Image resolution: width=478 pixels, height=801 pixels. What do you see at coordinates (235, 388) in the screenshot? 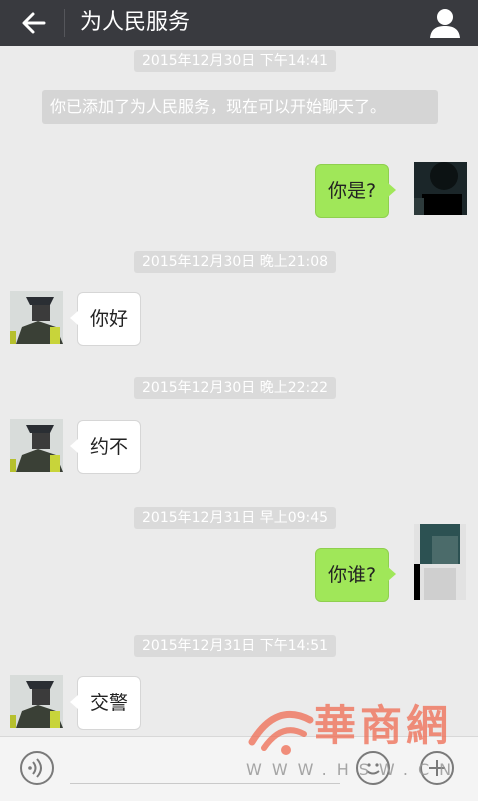
I see `timestamp: 2015年12月30日 晚上22:22` at bounding box center [235, 388].